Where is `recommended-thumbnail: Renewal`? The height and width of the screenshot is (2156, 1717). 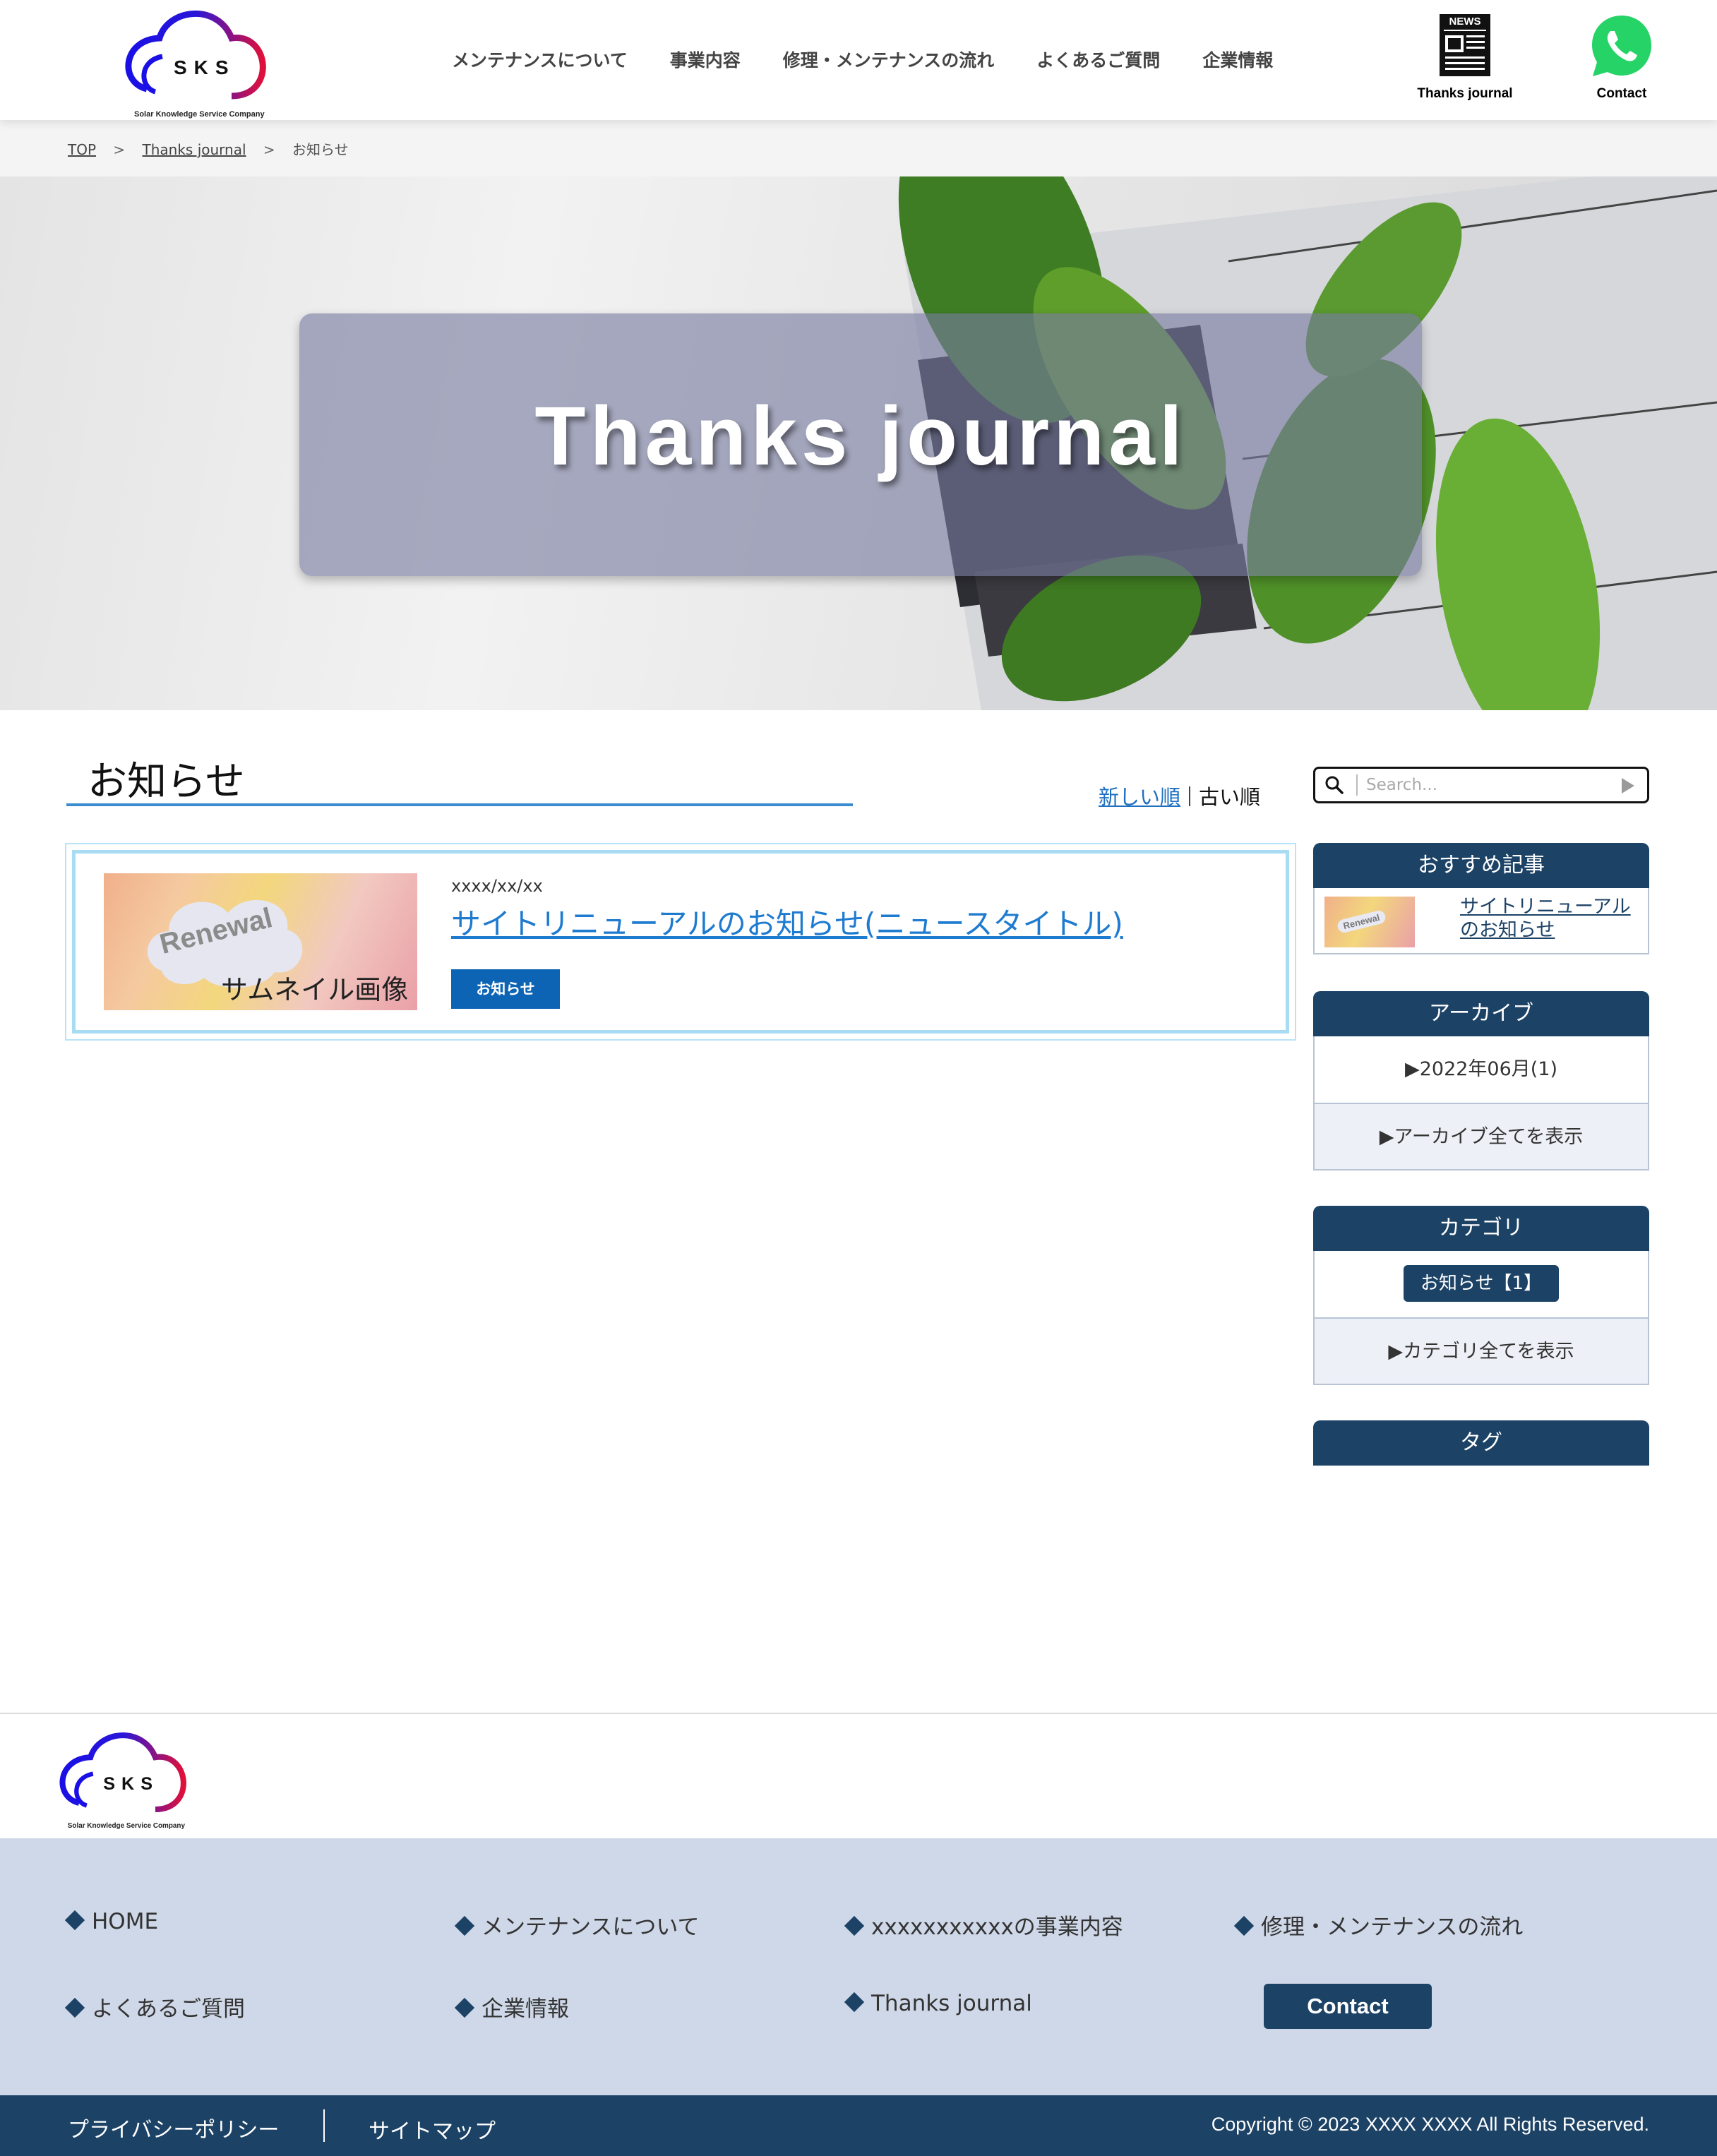
recommended-thumbnail: Renewal is located at coordinates (1369, 922).